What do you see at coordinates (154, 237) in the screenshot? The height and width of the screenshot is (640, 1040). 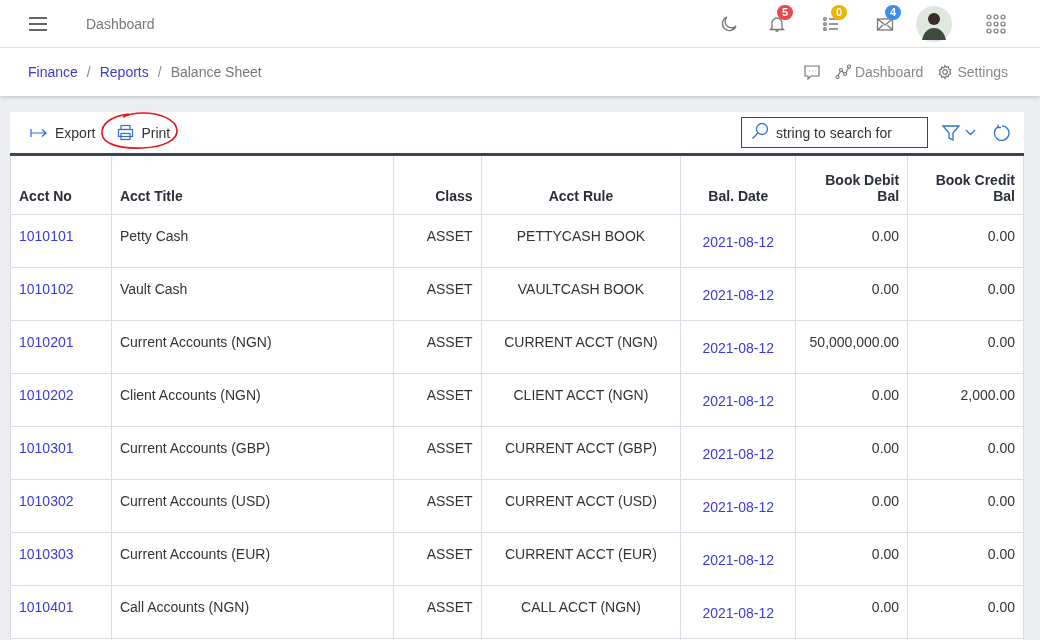 I see `table-cell-text: Petty Cash` at bounding box center [154, 237].